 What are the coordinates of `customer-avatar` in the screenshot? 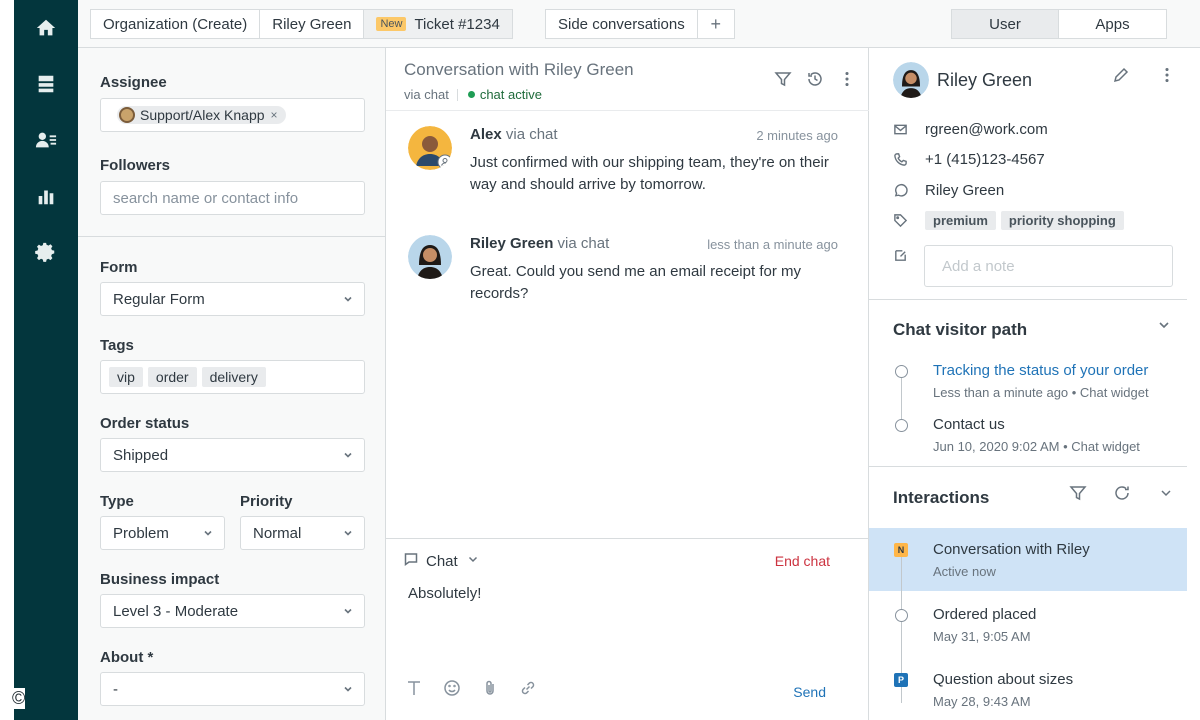 It's located at (430, 257).